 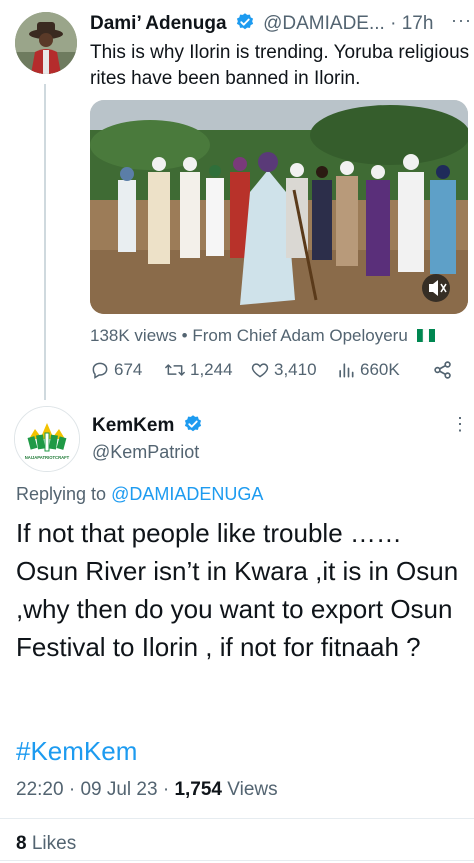 I want to click on reply-icon, so click(x=100, y=370).